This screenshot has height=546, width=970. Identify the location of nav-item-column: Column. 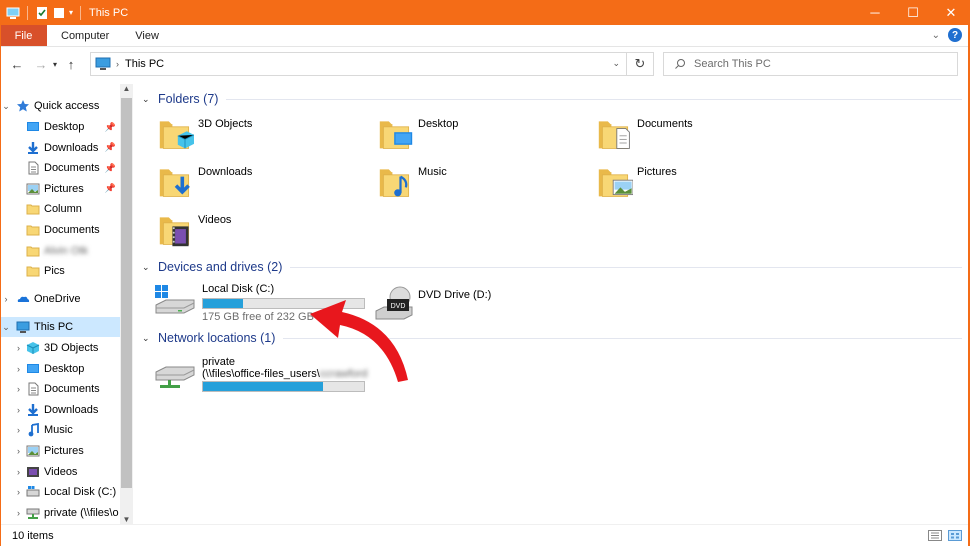
(60, 209).